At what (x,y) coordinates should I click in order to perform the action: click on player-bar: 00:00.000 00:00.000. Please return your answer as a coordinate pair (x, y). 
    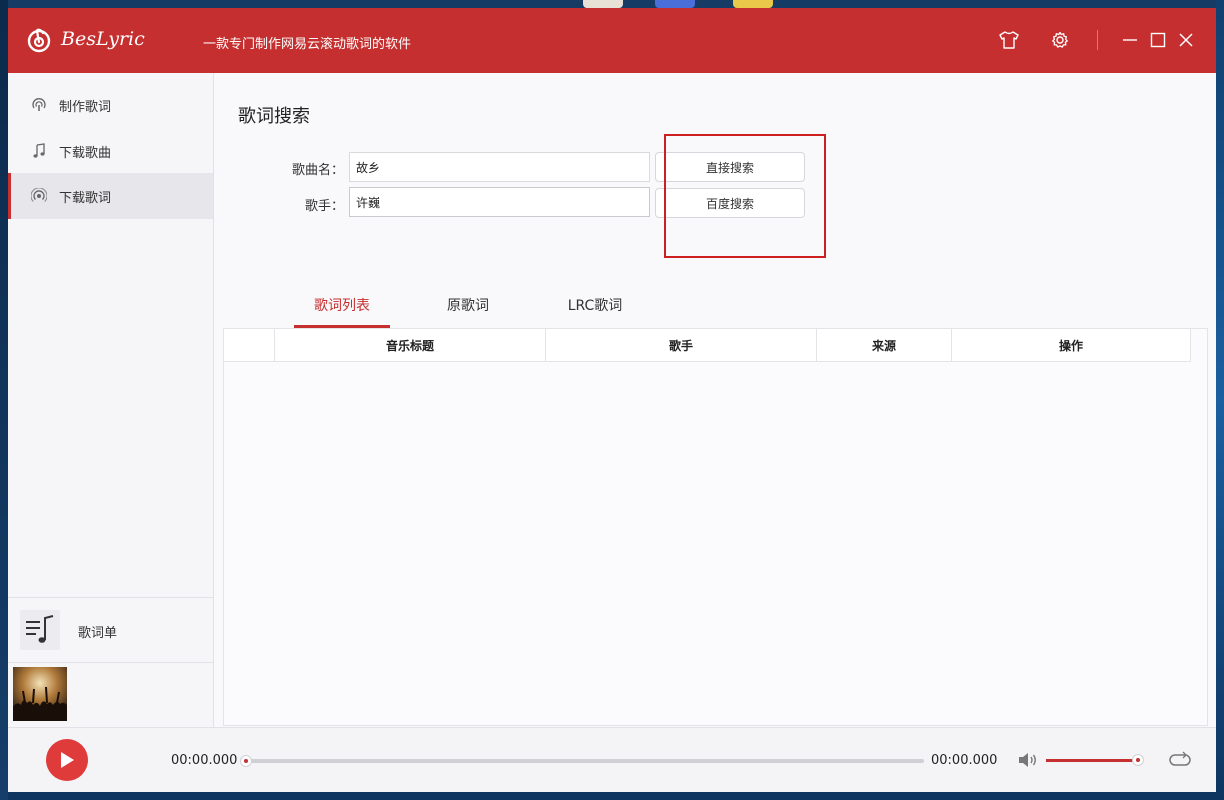
    Looking at the image, I should click on (612, 759).